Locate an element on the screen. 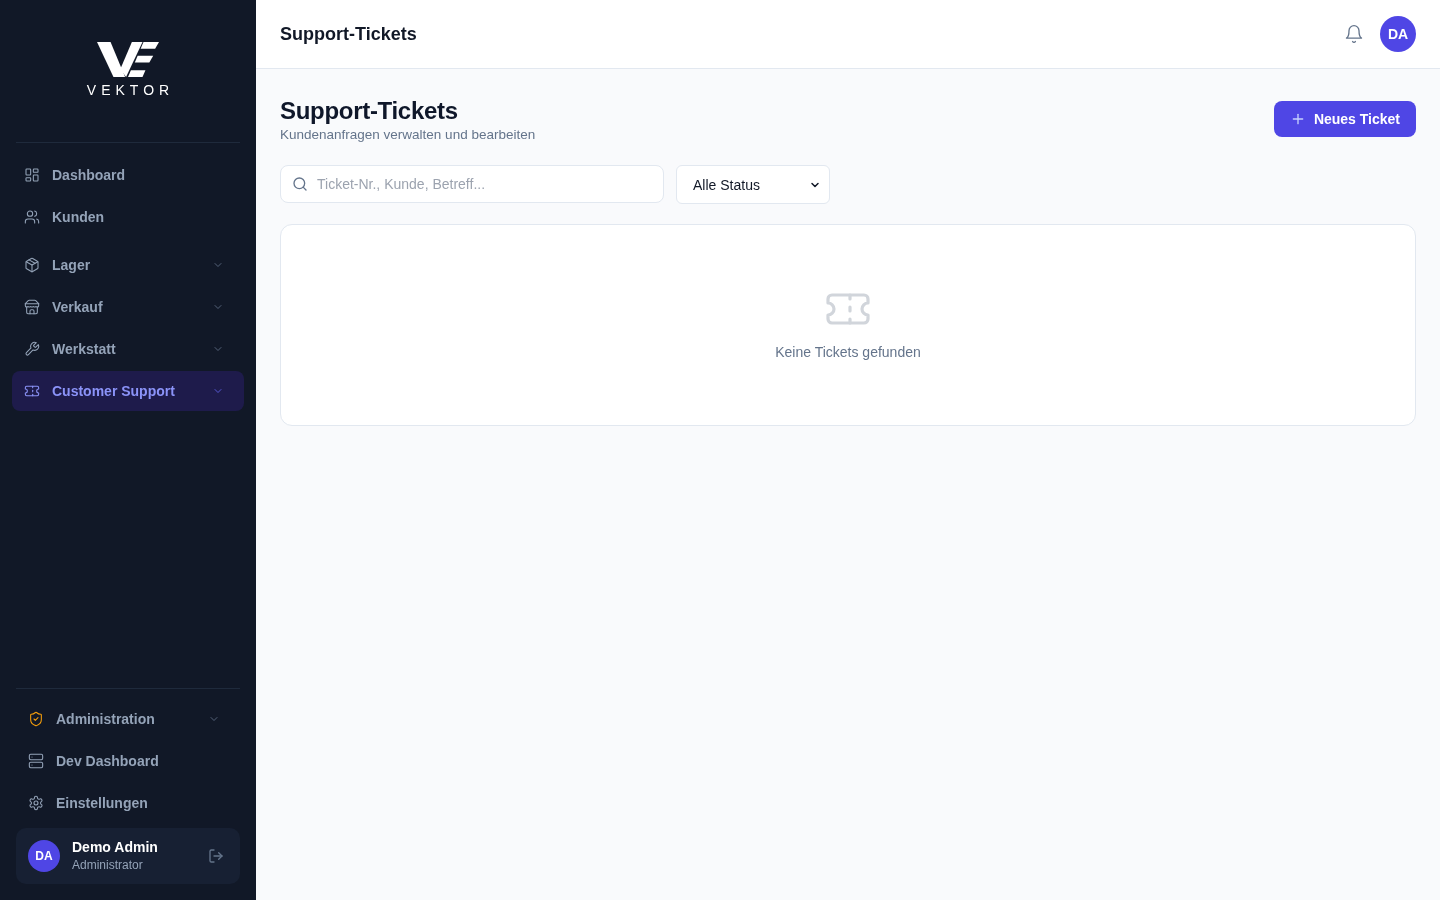  user-role: Administrator is located at coordinates (108, 865).